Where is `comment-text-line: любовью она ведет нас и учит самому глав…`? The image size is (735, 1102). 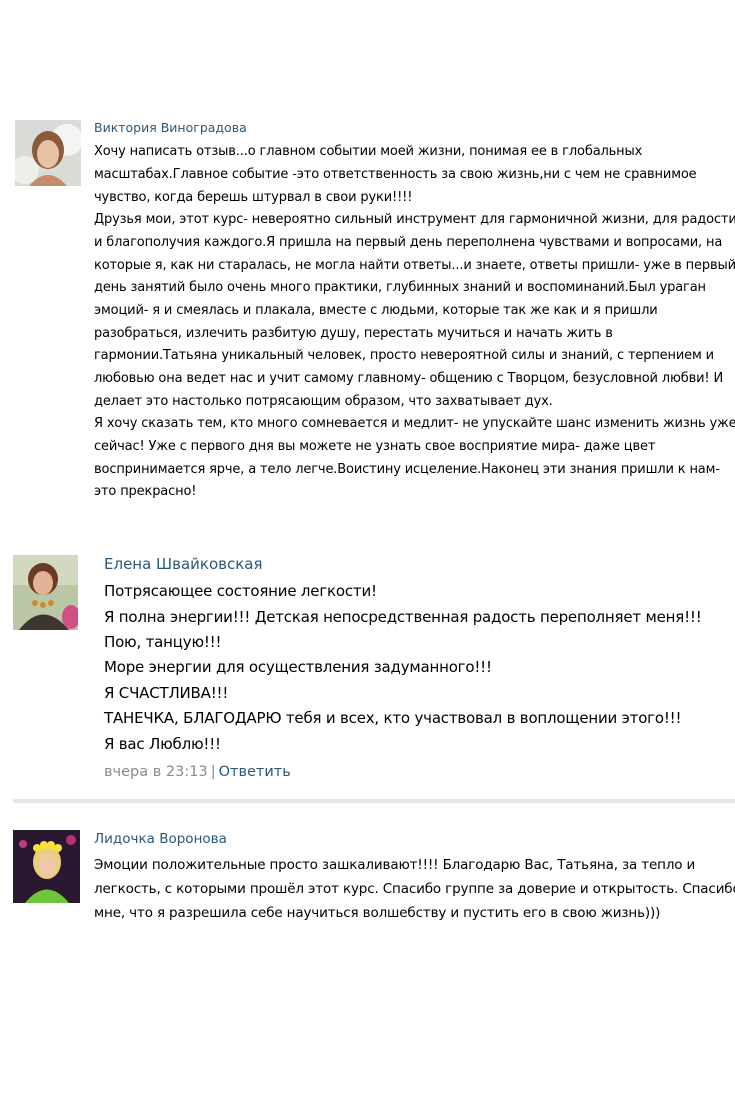 comment-text-line: любовью она ведет нас и учит самому глав… is located at coordinates (409, 378).